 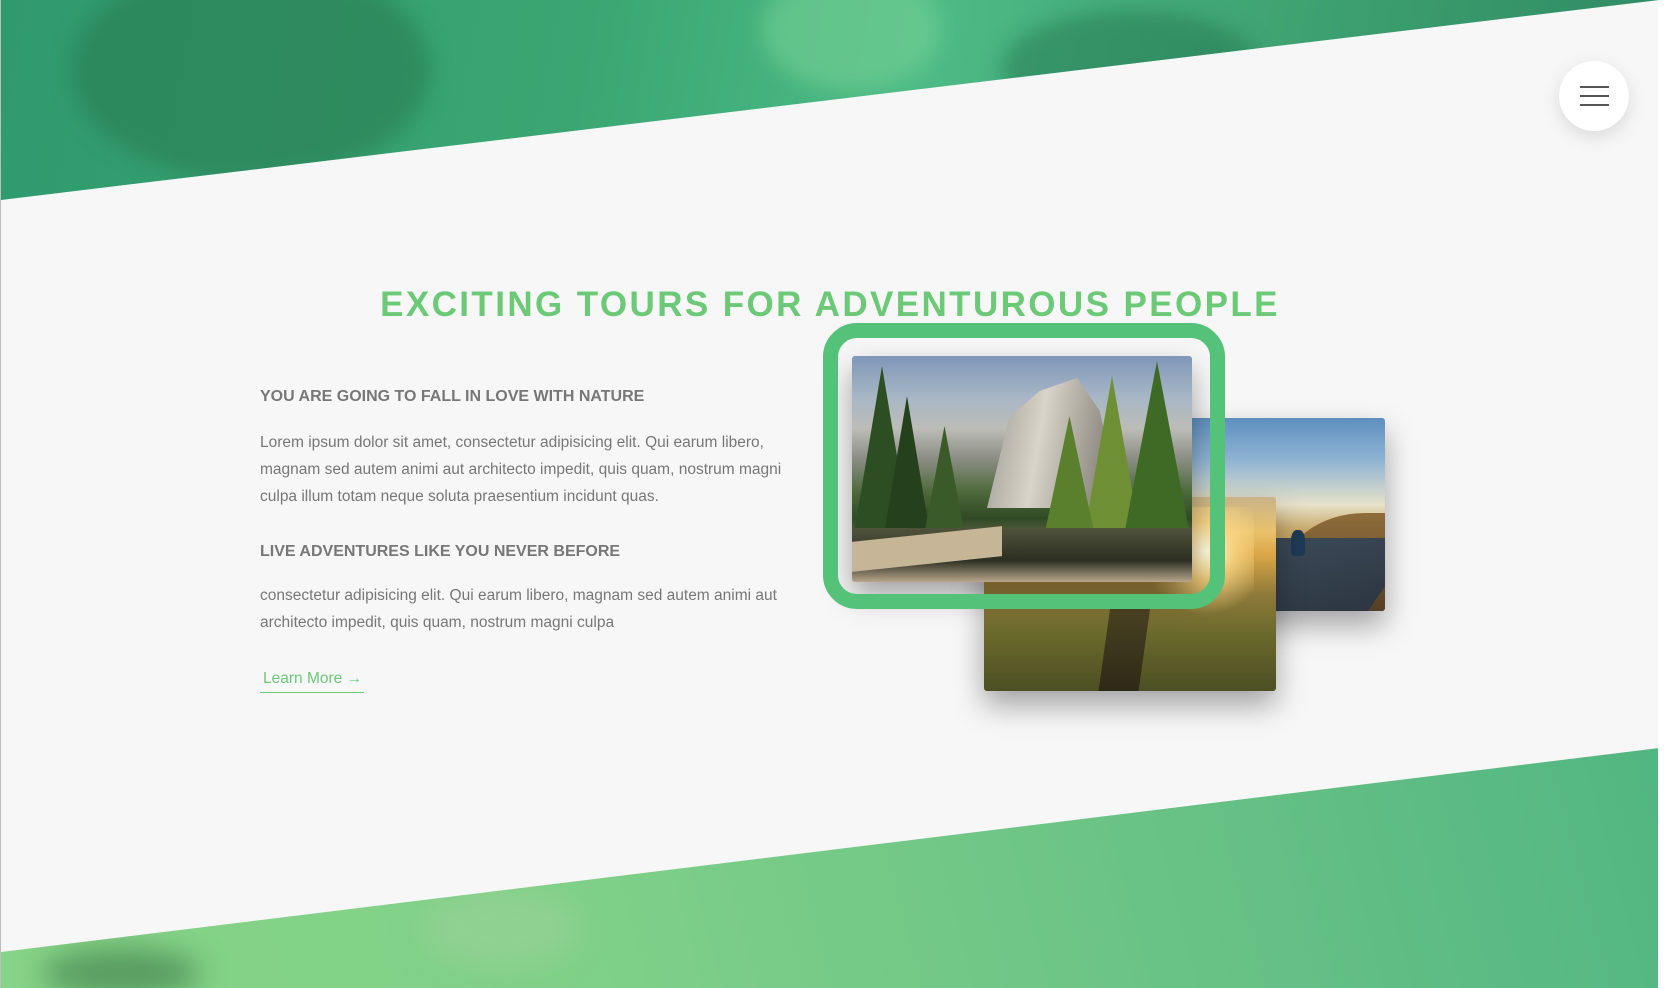 I want to click on scrollbar, so click(x=1668, y=494).